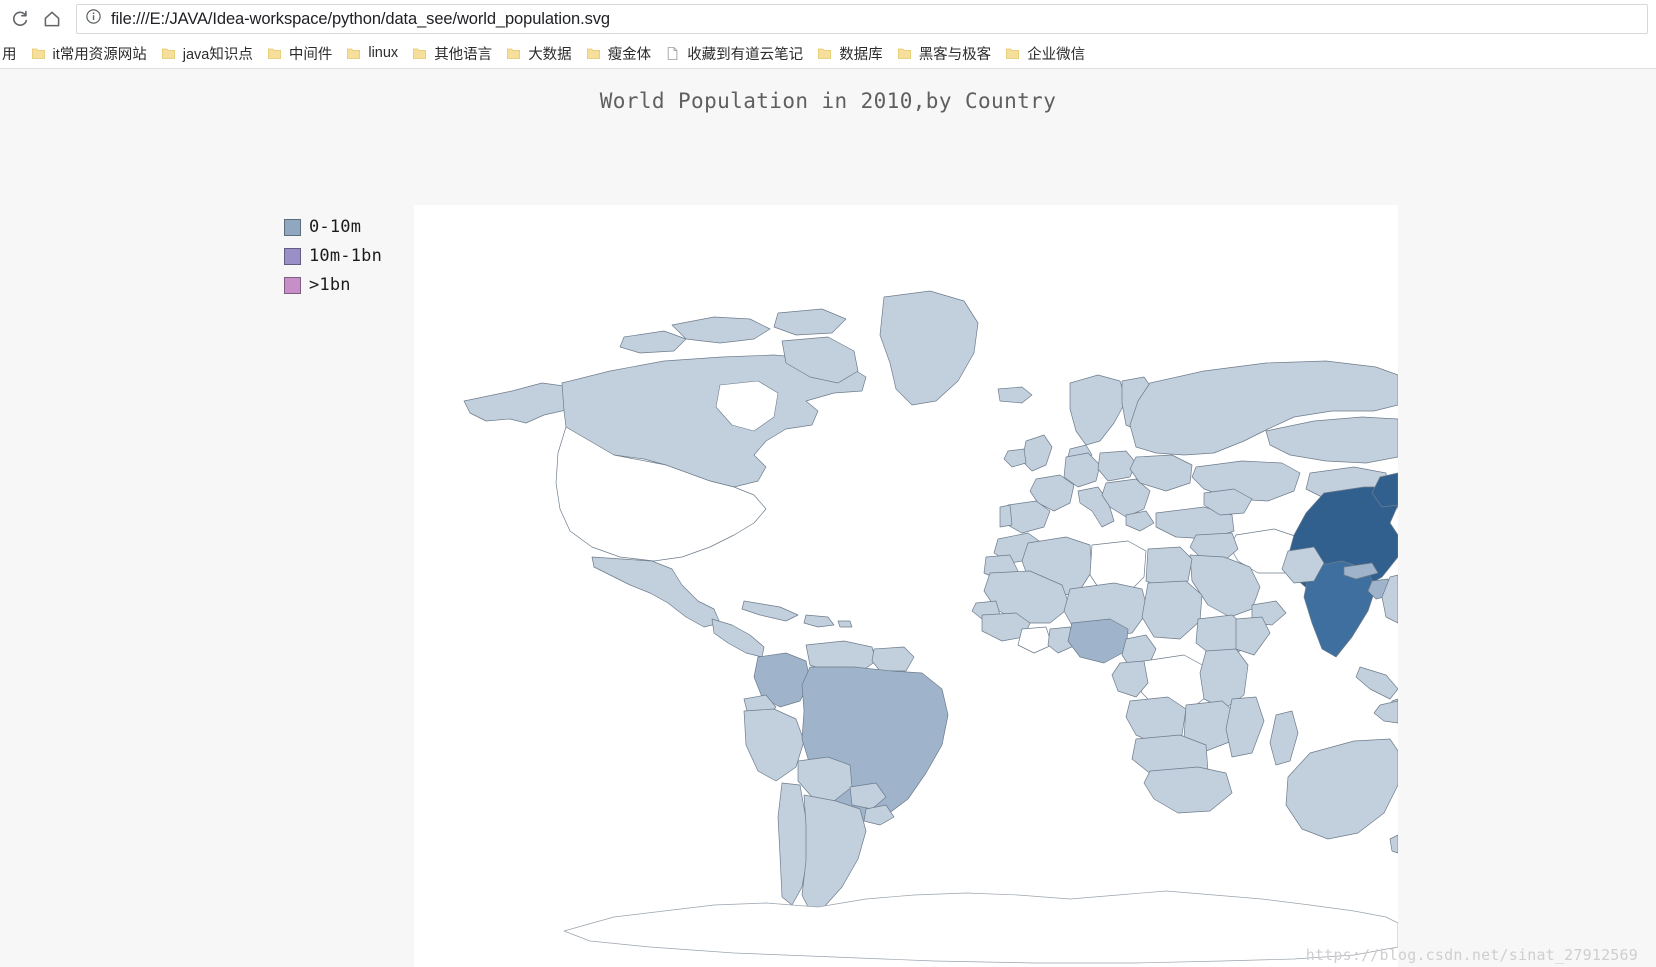 The height and width of the screenshot is (967, 1656). Describe the element at coordinates (1393, 844) in the screenshot. I see `country-new-zealand` at that location.